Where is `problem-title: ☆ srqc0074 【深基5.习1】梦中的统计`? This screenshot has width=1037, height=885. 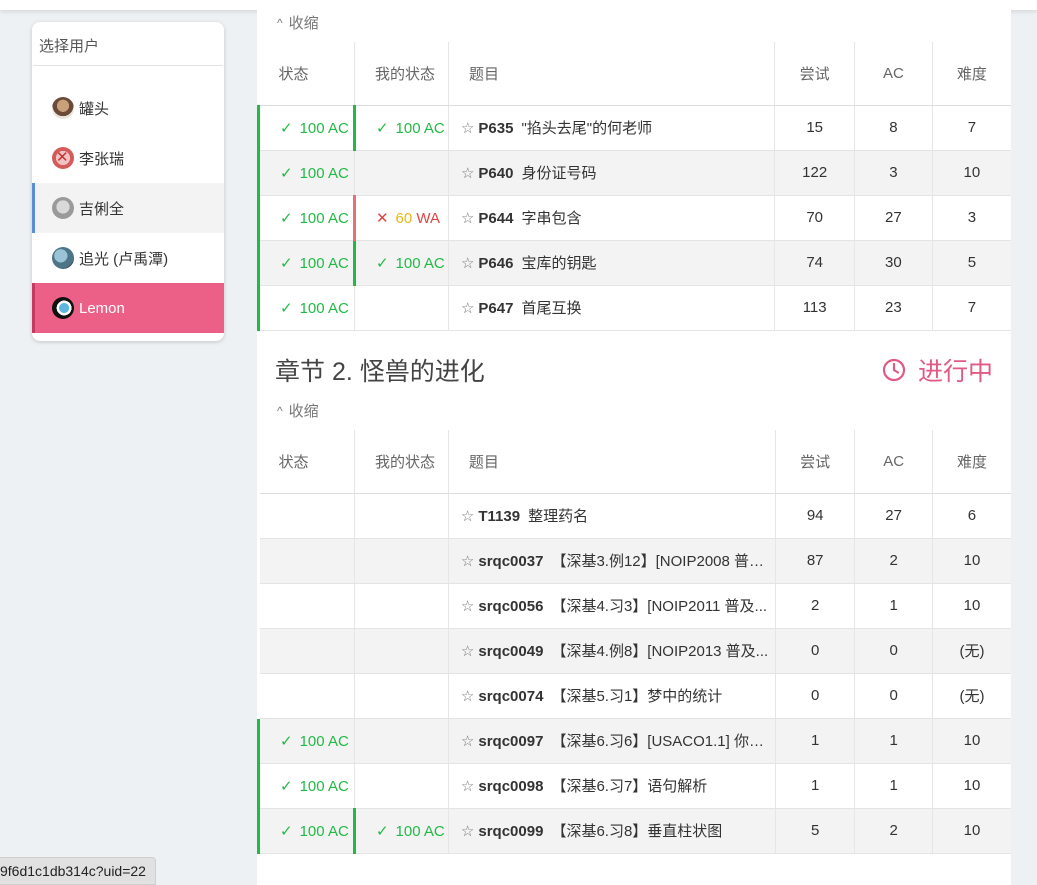
problem-title: ☆ srqc0074 【深基5.习1】梦中的统计 is located at coordinates (611, 696).